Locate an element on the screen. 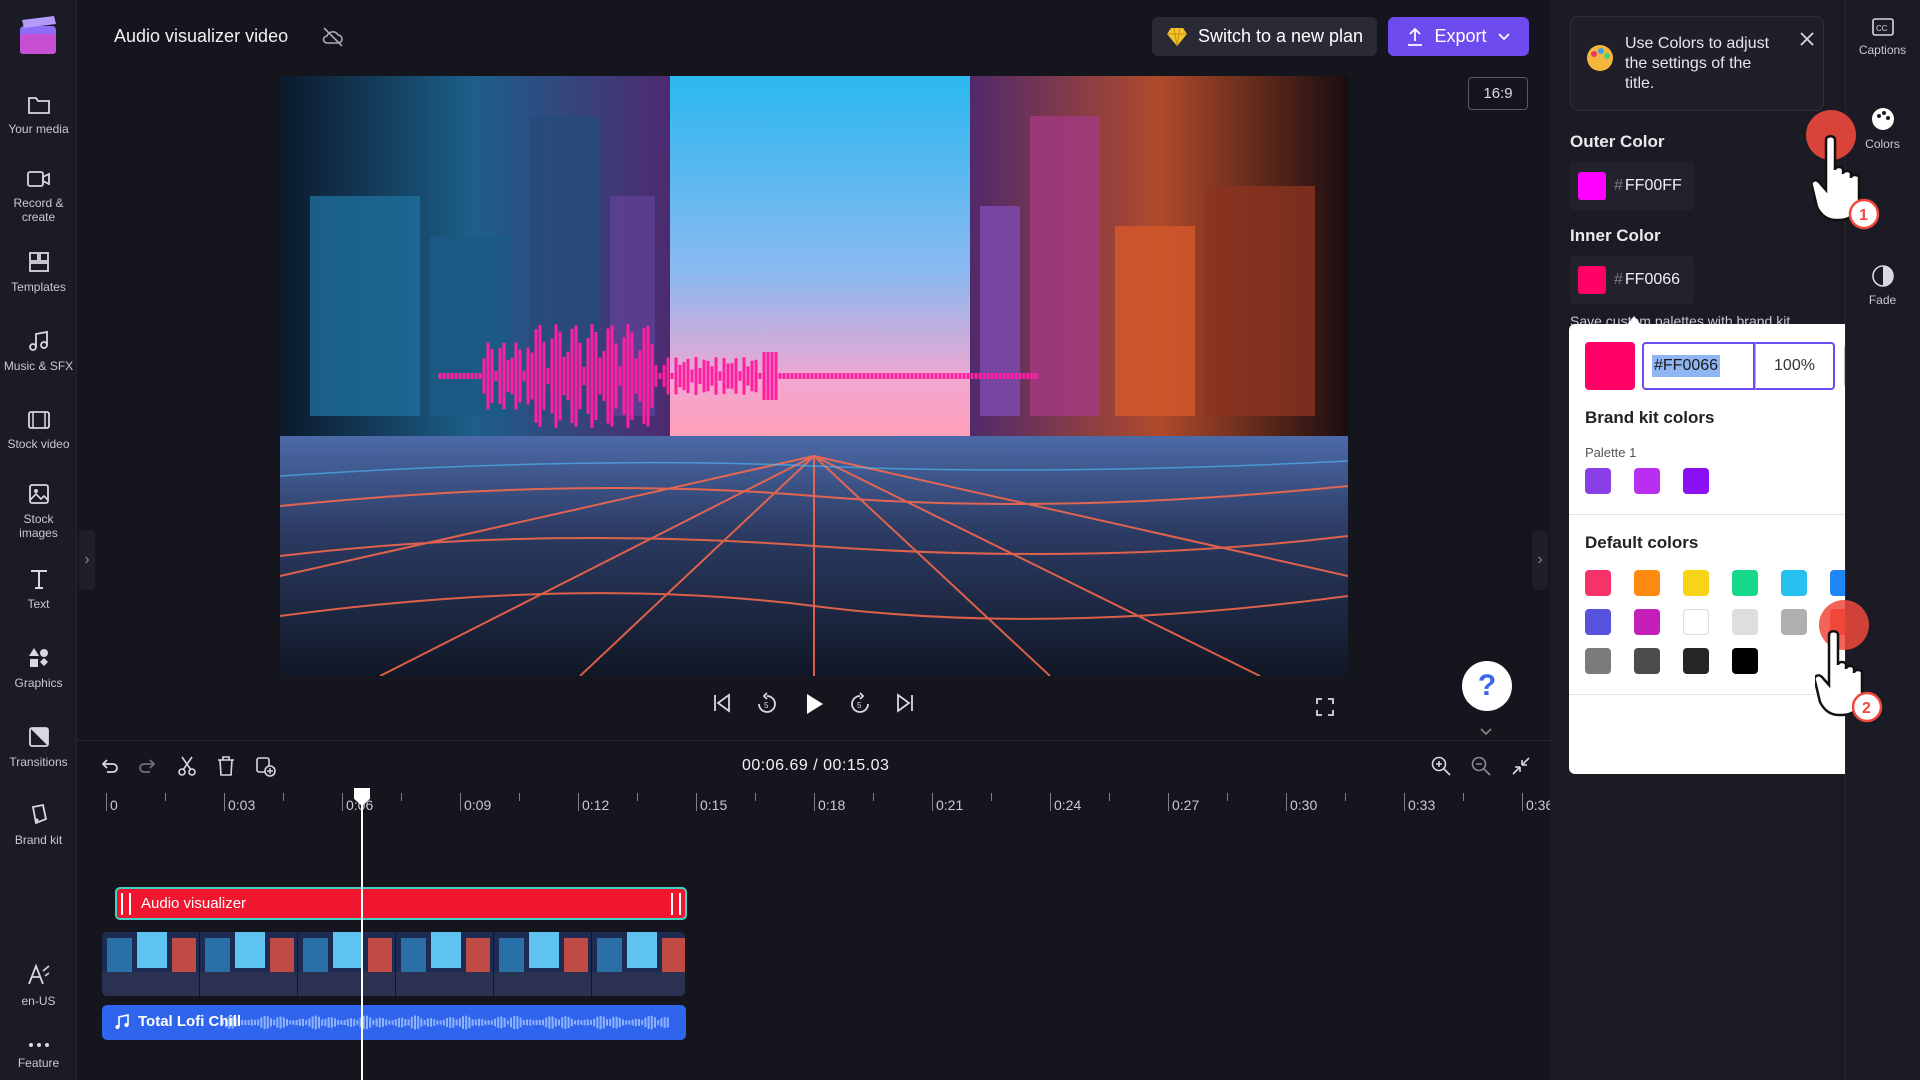  pointer-hand-icon: 2 is located at coordinates (1849, 676).